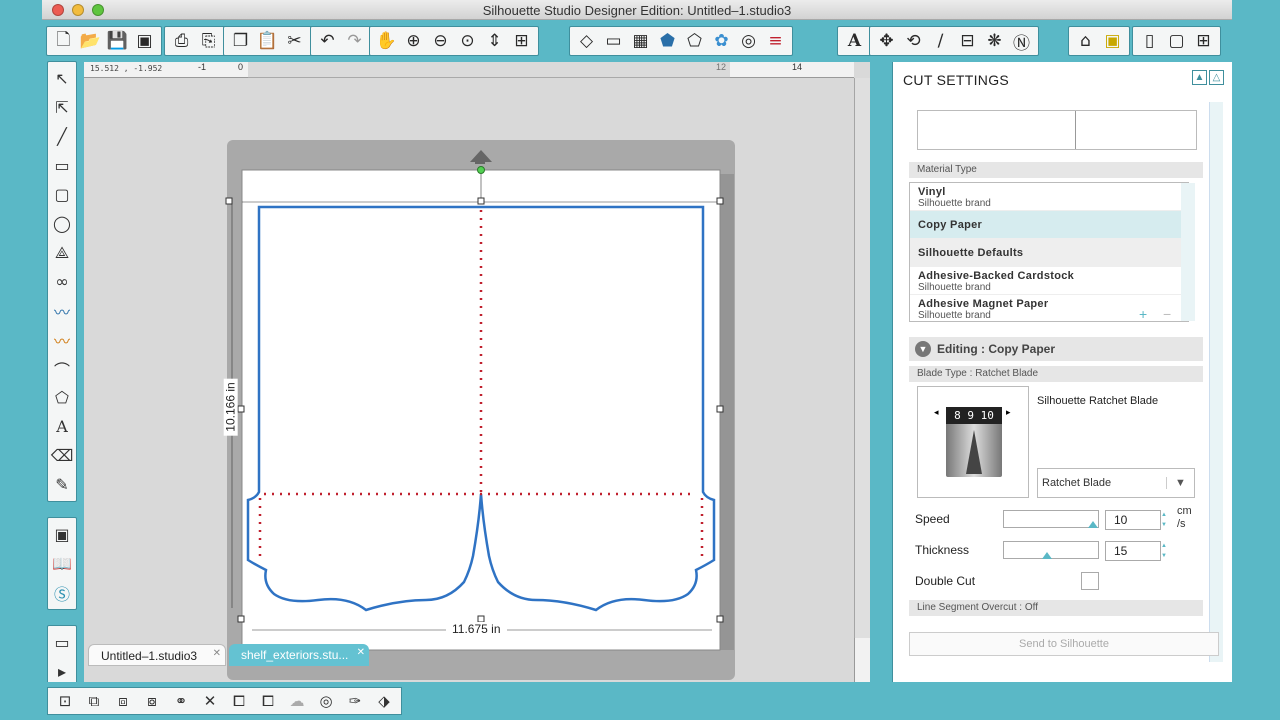 Image resolution: width=1280 pixels, height=720 pixels. I want to click on offset-icon: ◎, so click(326, 701).